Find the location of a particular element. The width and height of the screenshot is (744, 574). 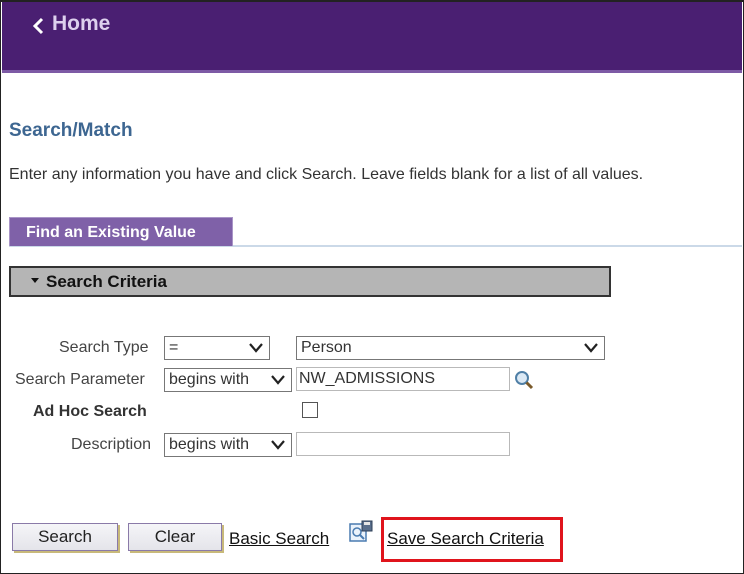

search-type-operator-value: = is located at coordinates (174, 347).